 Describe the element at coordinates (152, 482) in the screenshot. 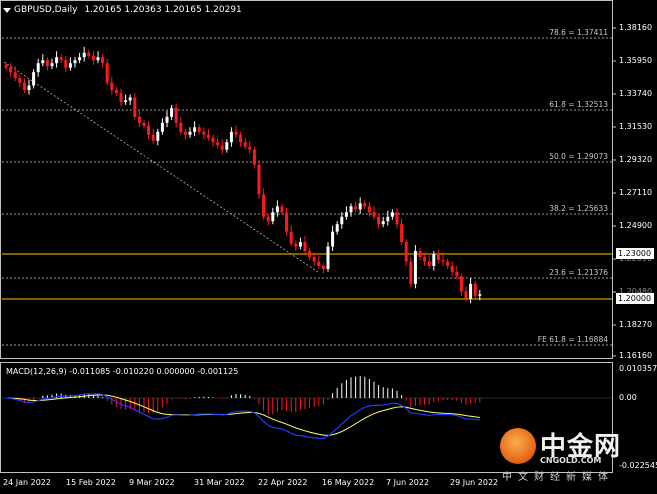

I see `date-tick: 9 Mar 2022` at that location.